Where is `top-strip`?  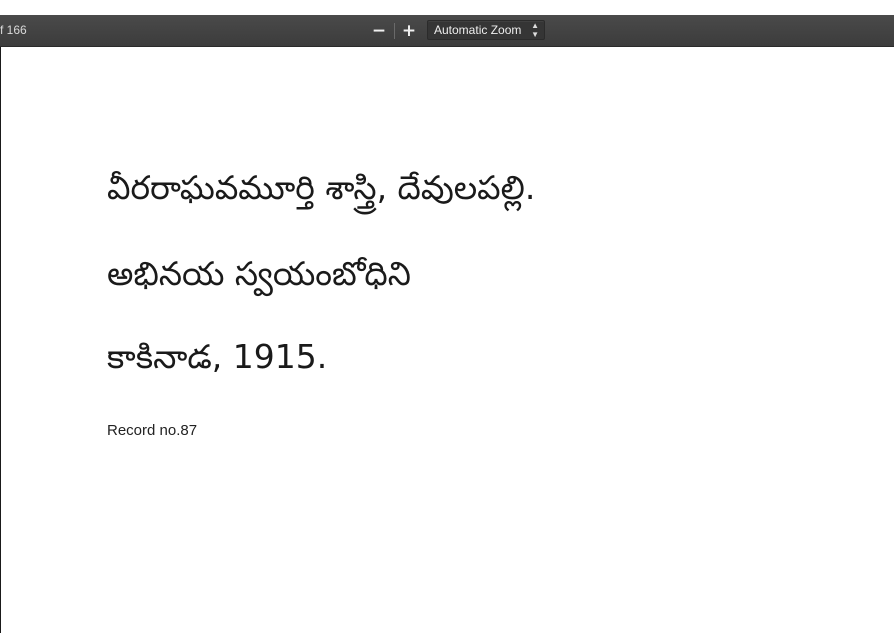
top-strip is located at coordinates (447, 7).